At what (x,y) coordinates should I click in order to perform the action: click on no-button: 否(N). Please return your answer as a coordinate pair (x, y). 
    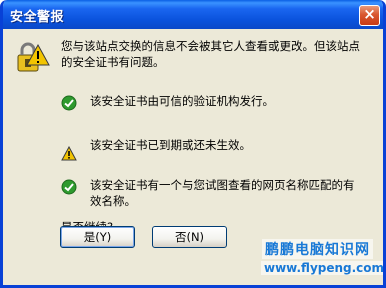
    Looking at the image, I should click on (189, 237).